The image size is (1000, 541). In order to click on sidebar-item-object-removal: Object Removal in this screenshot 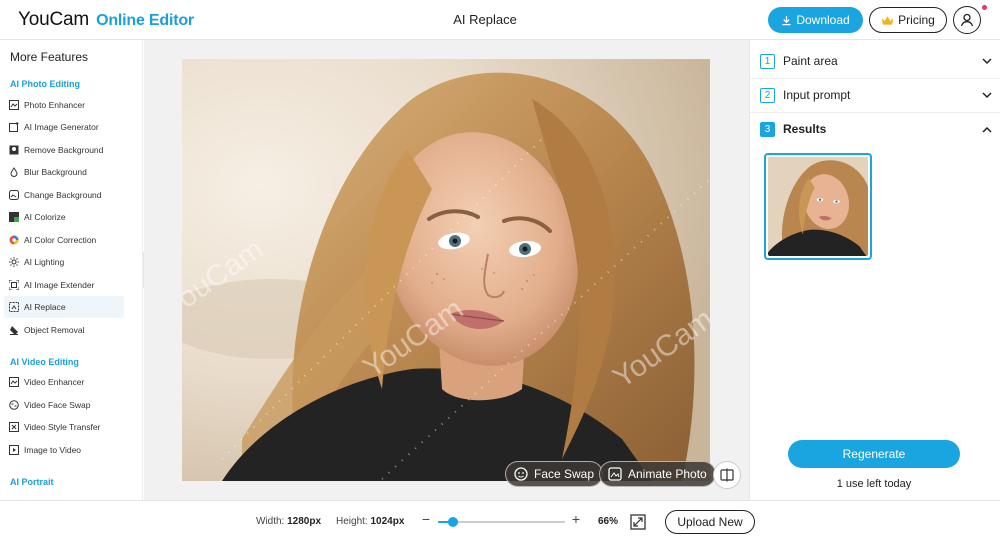, I will do `click(64, 330)`.